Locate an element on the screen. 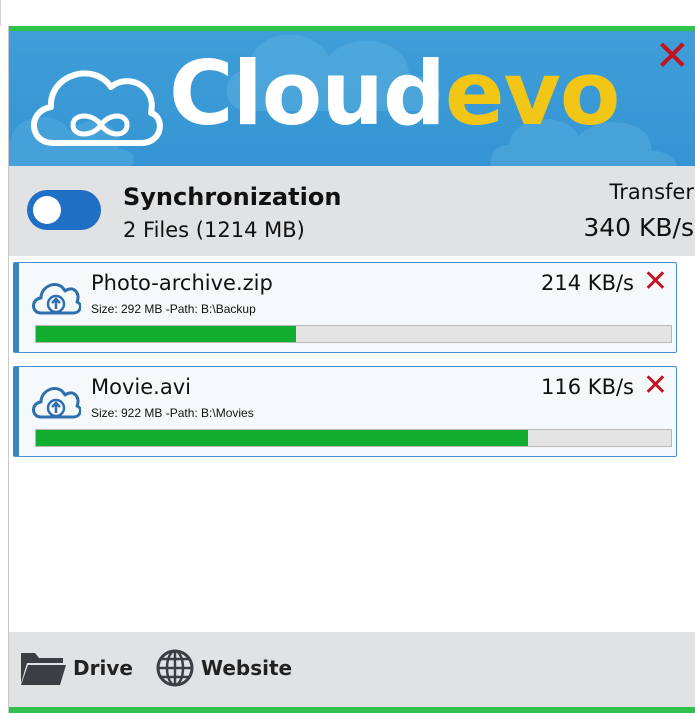  file-name: Movie.avi is located at coordinates (141, 387).